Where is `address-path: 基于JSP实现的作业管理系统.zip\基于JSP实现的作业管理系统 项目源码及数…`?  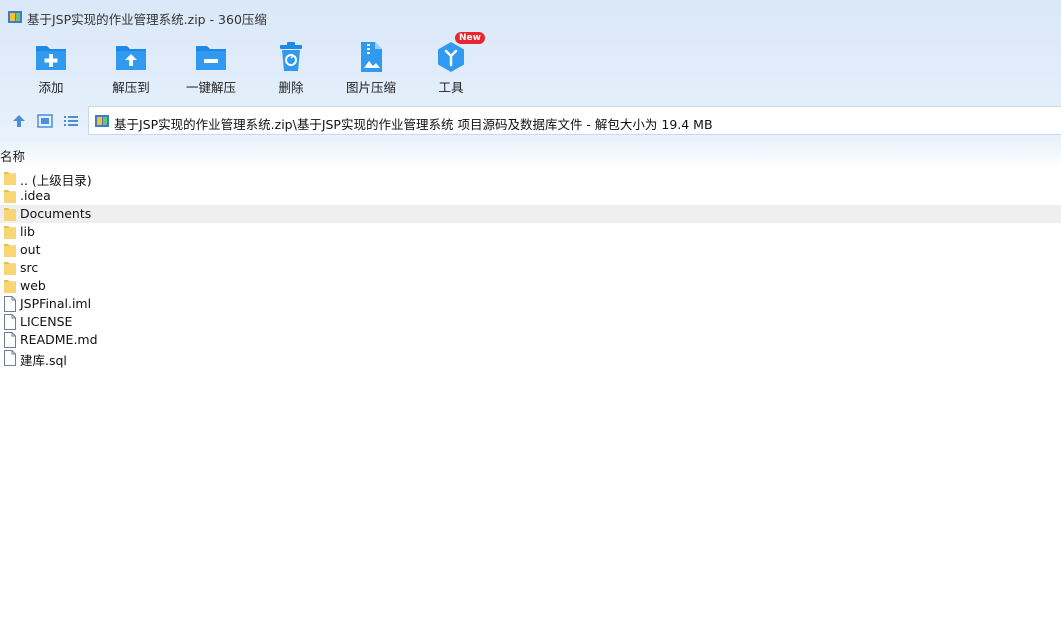
address-path: 基于JSP实现的作业管理系统.zip\基于JSP实现的作业管理系统 项目源码及数… is located at coordinates (413, 124).